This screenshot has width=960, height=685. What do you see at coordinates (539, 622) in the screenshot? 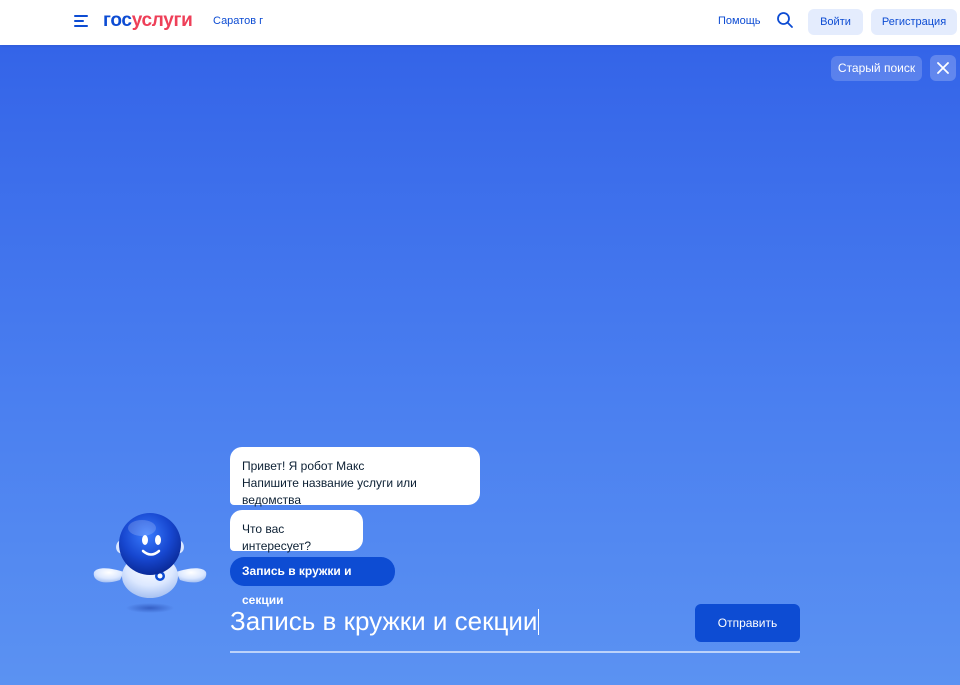
I see `text-caret` at bounding box center [539, 622].